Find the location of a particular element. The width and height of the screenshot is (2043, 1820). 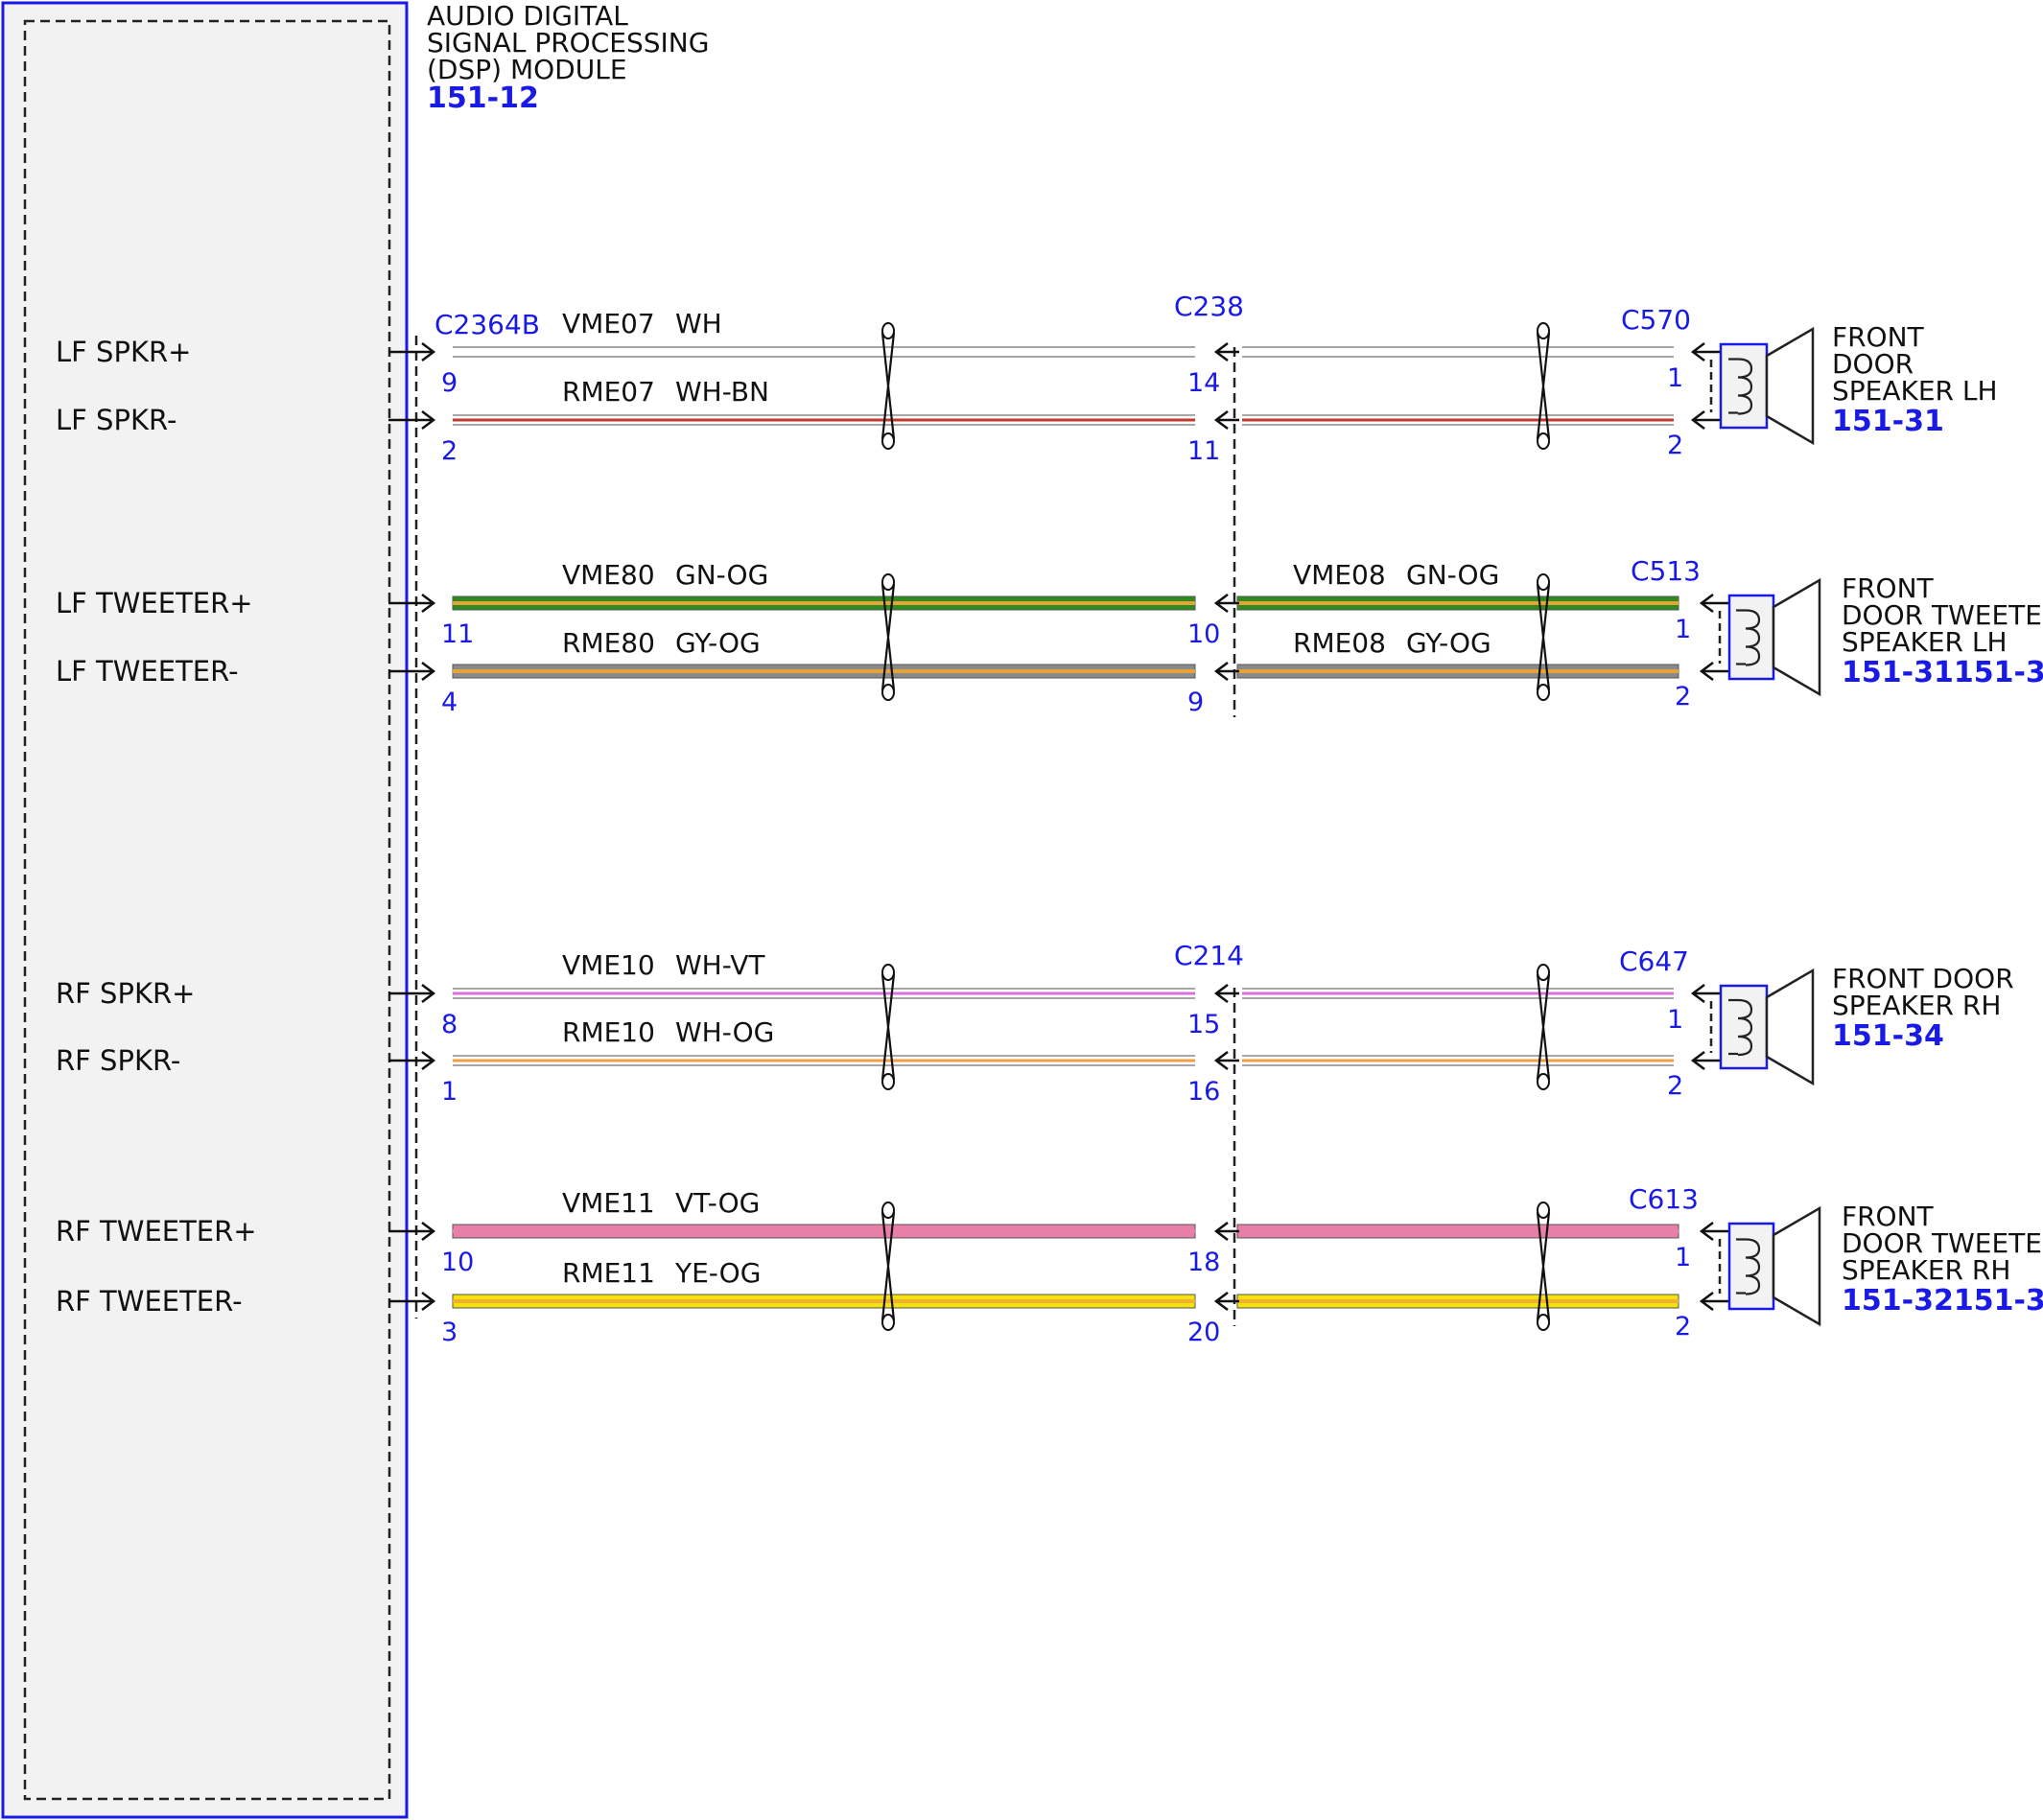

signal-label: RF TWEETER- is located at coordinates (150, 1301).